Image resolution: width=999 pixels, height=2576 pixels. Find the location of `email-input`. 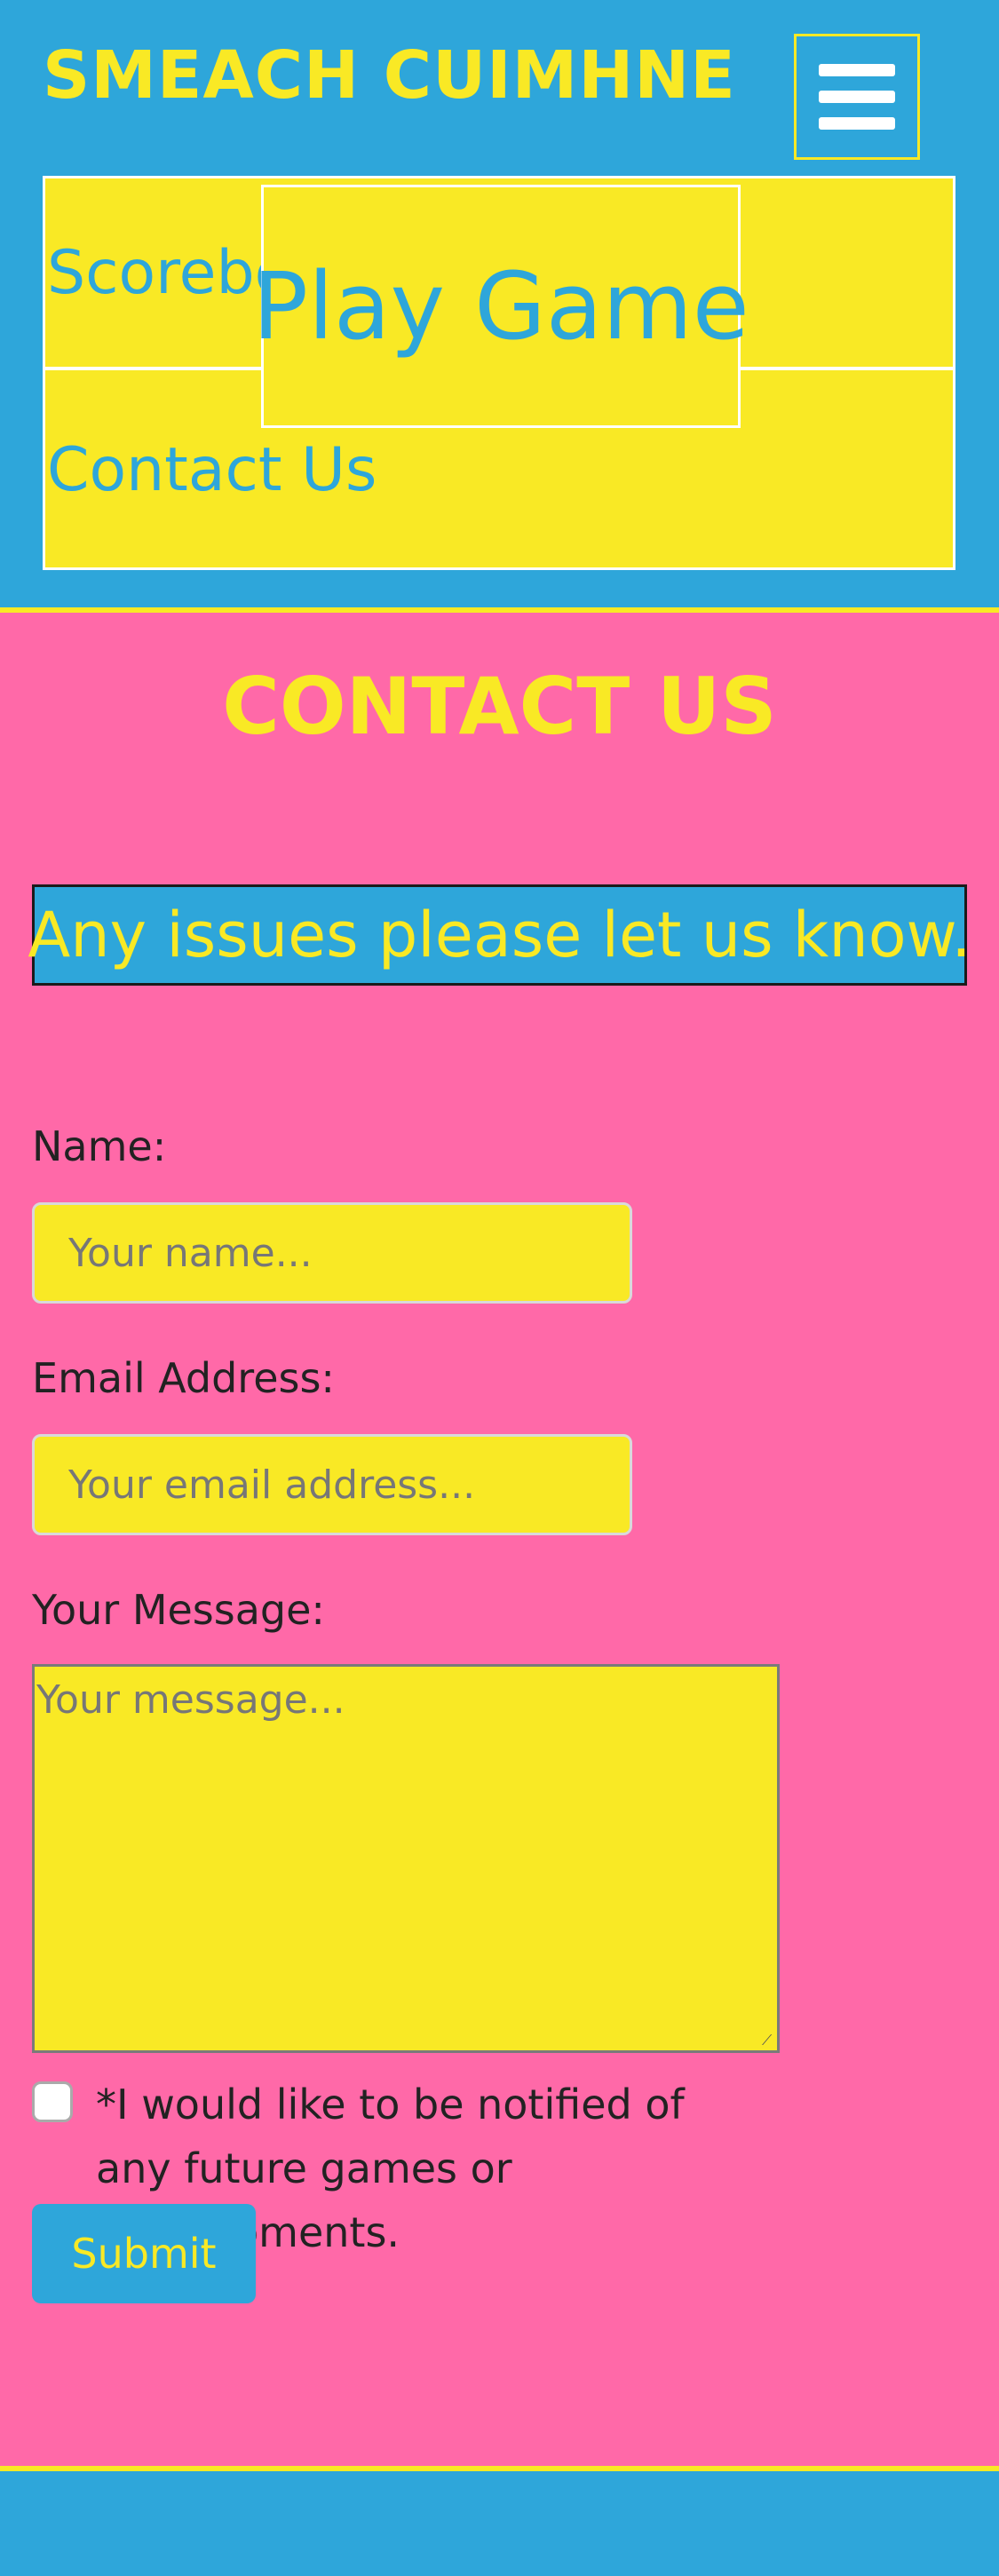

email-input is located at coordinates (332, 1485).